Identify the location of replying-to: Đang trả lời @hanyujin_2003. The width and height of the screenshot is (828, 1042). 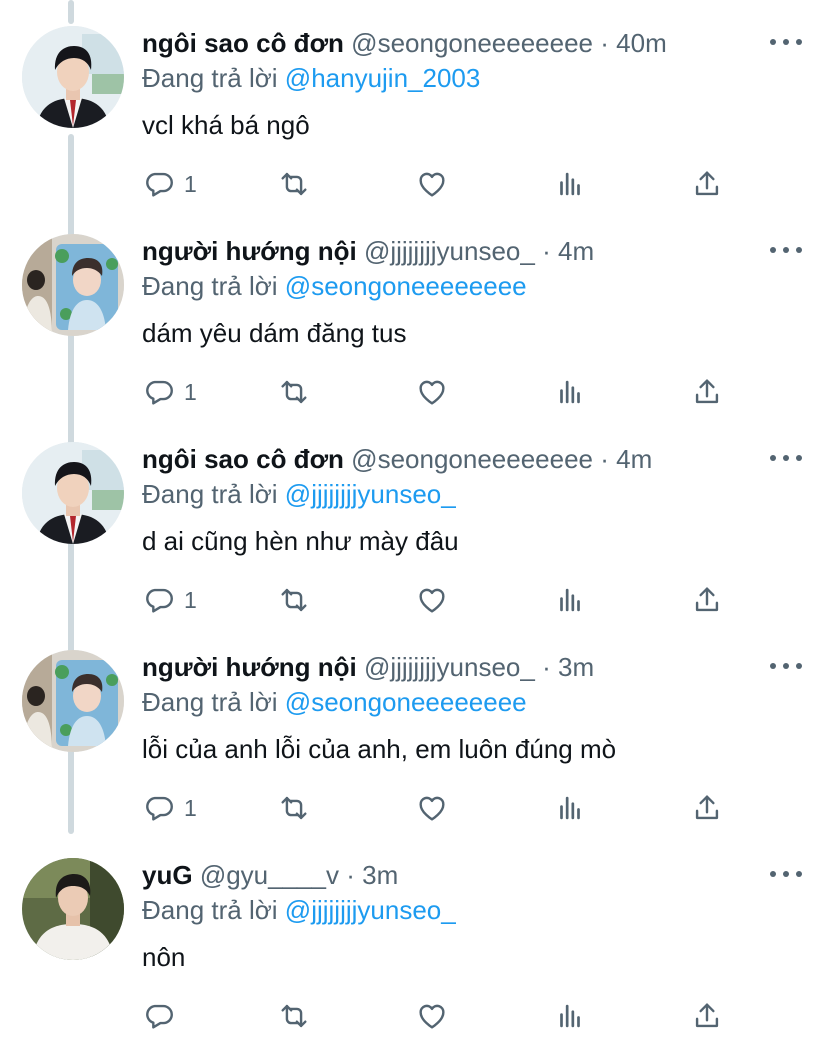
(311, 78).